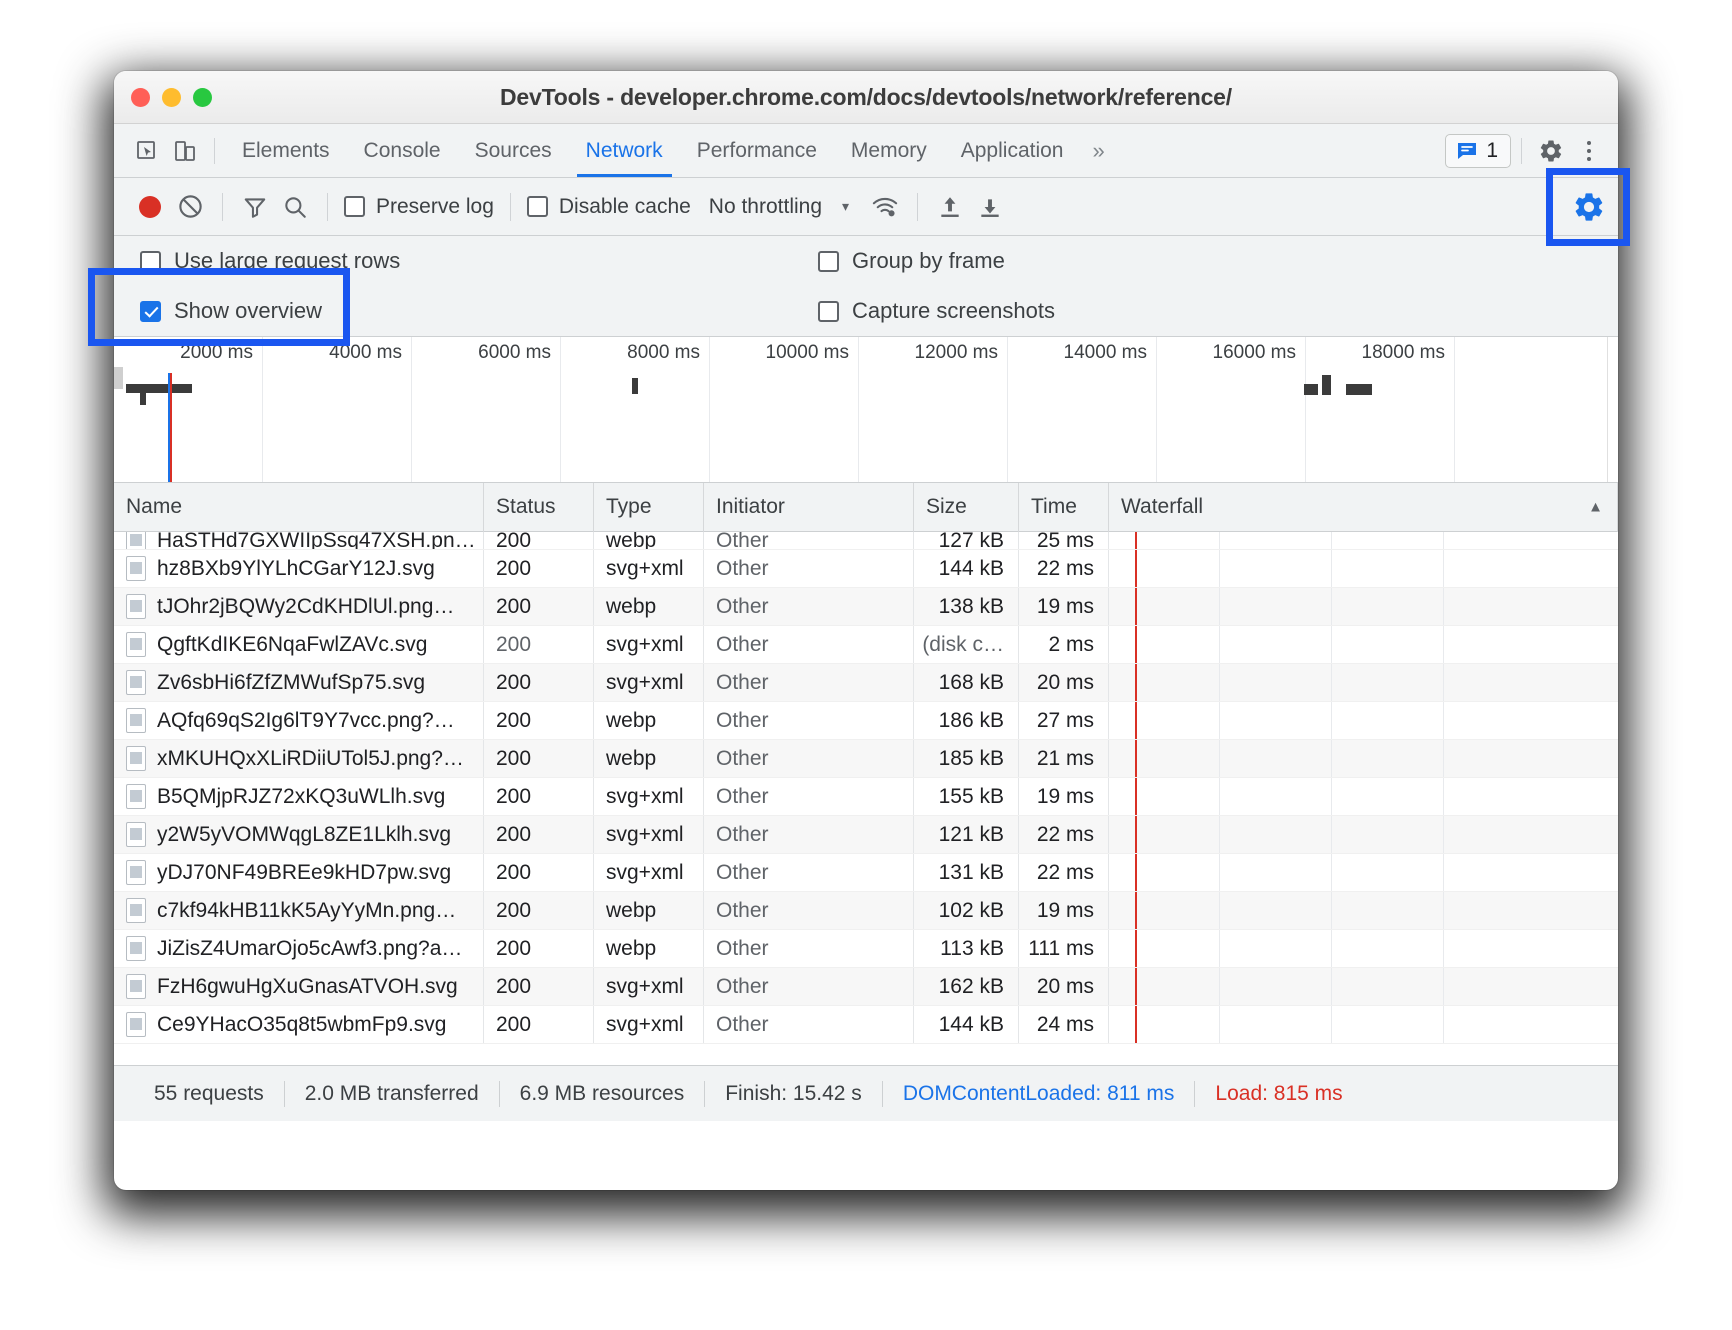  Describe the element at coordinates (209, 1093) in the screenshot. I see `requests-count: 55 requests` at that location.